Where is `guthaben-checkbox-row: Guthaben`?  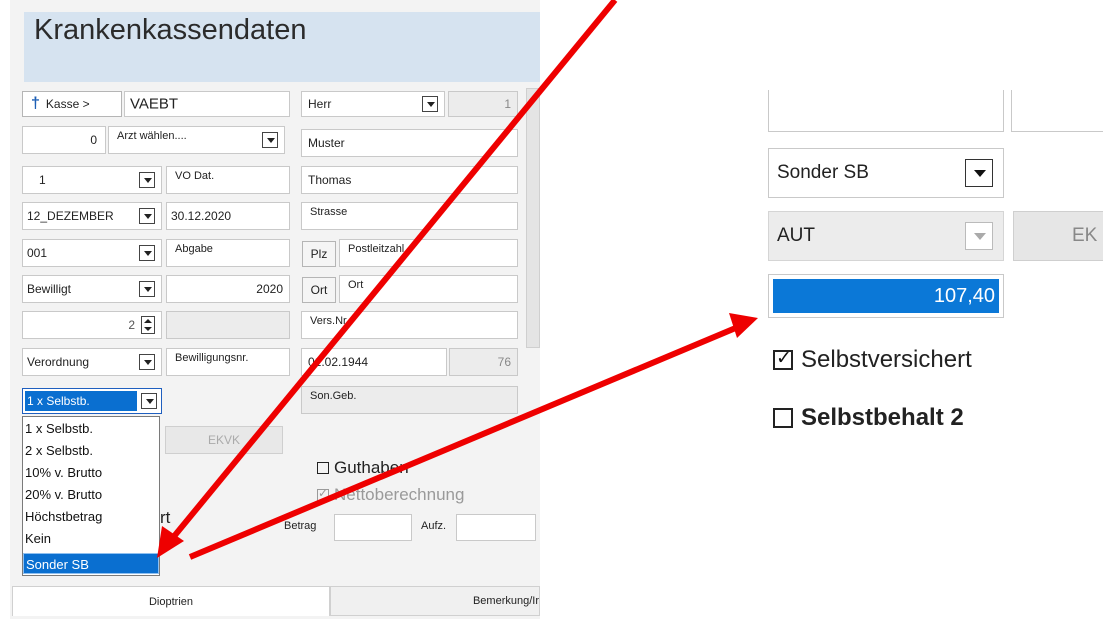
guthaben-checkbox-row: Guthaben is located at coordinates (363, 468).